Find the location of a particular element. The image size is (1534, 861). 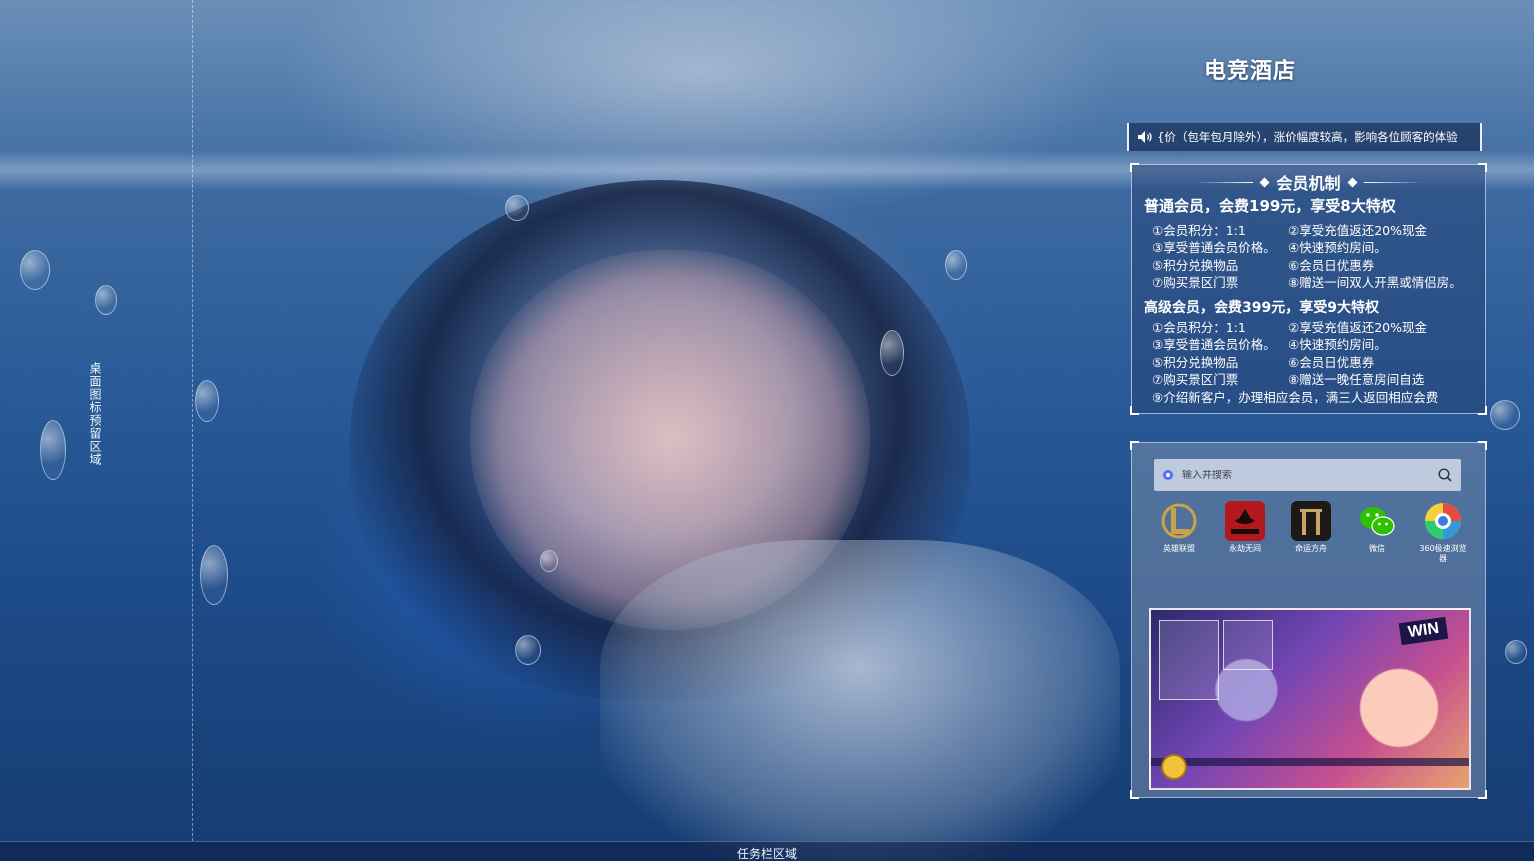

app-shortcut-wechat: 微信 is located at coordinates (1377, 532).